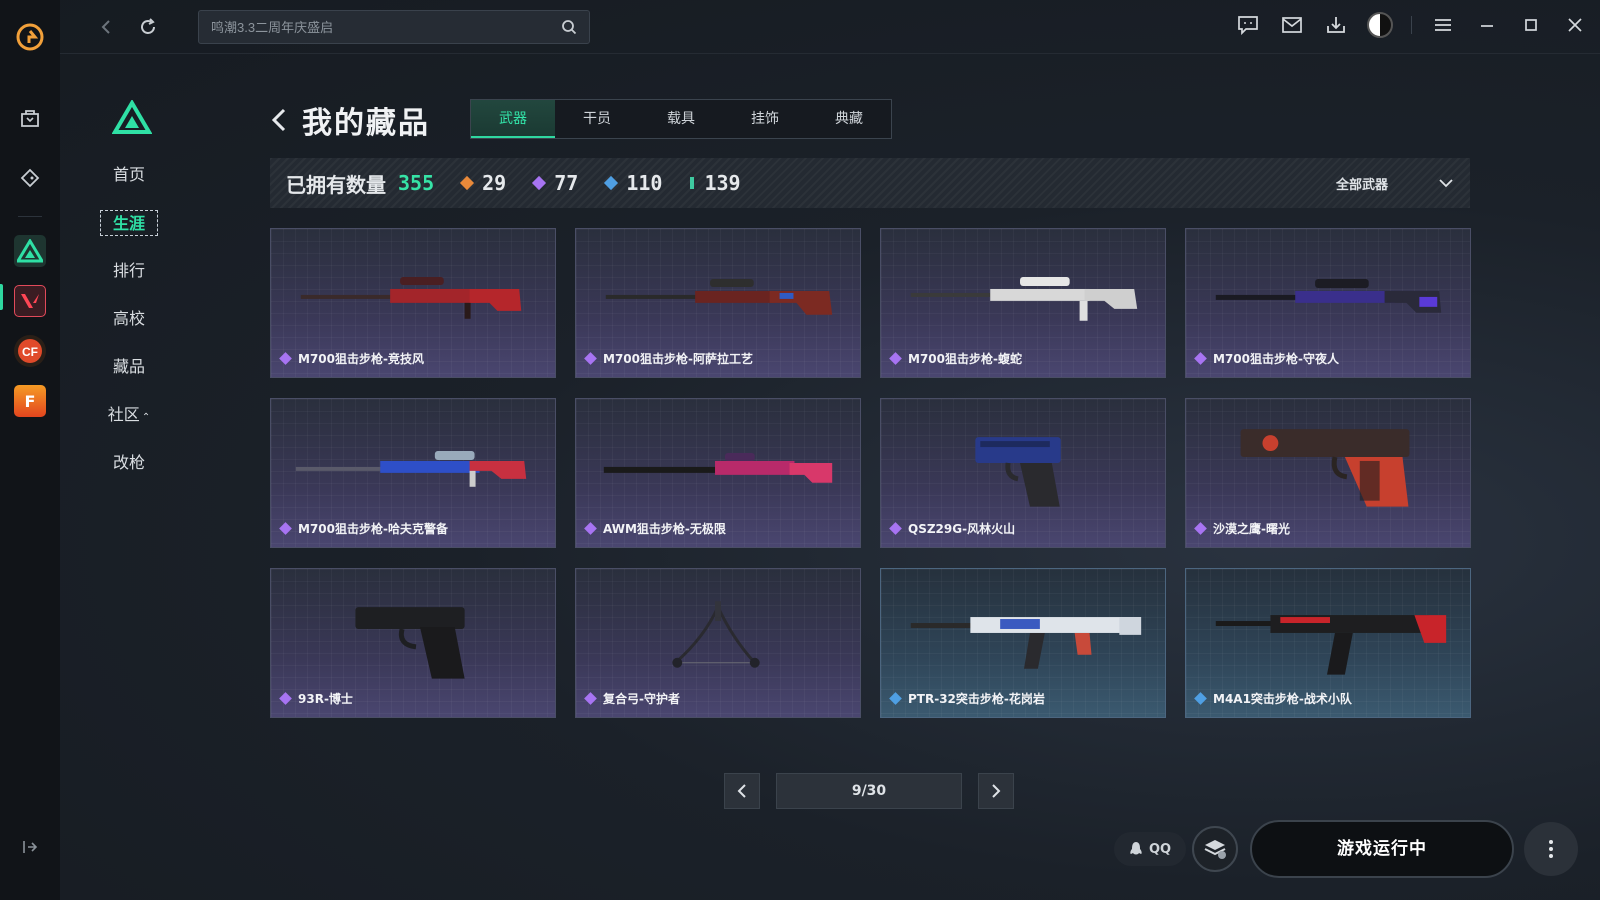 The image size is (1600, 900). I want to click on tab-charms: 挂饰, so click(765, 119).